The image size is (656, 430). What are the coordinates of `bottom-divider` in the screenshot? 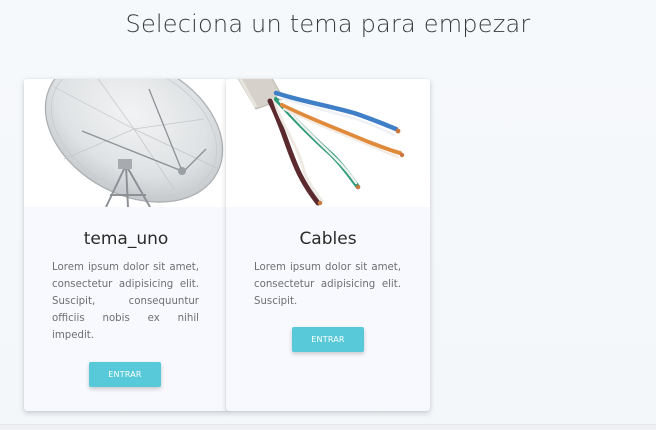 It's located at (328, 427).